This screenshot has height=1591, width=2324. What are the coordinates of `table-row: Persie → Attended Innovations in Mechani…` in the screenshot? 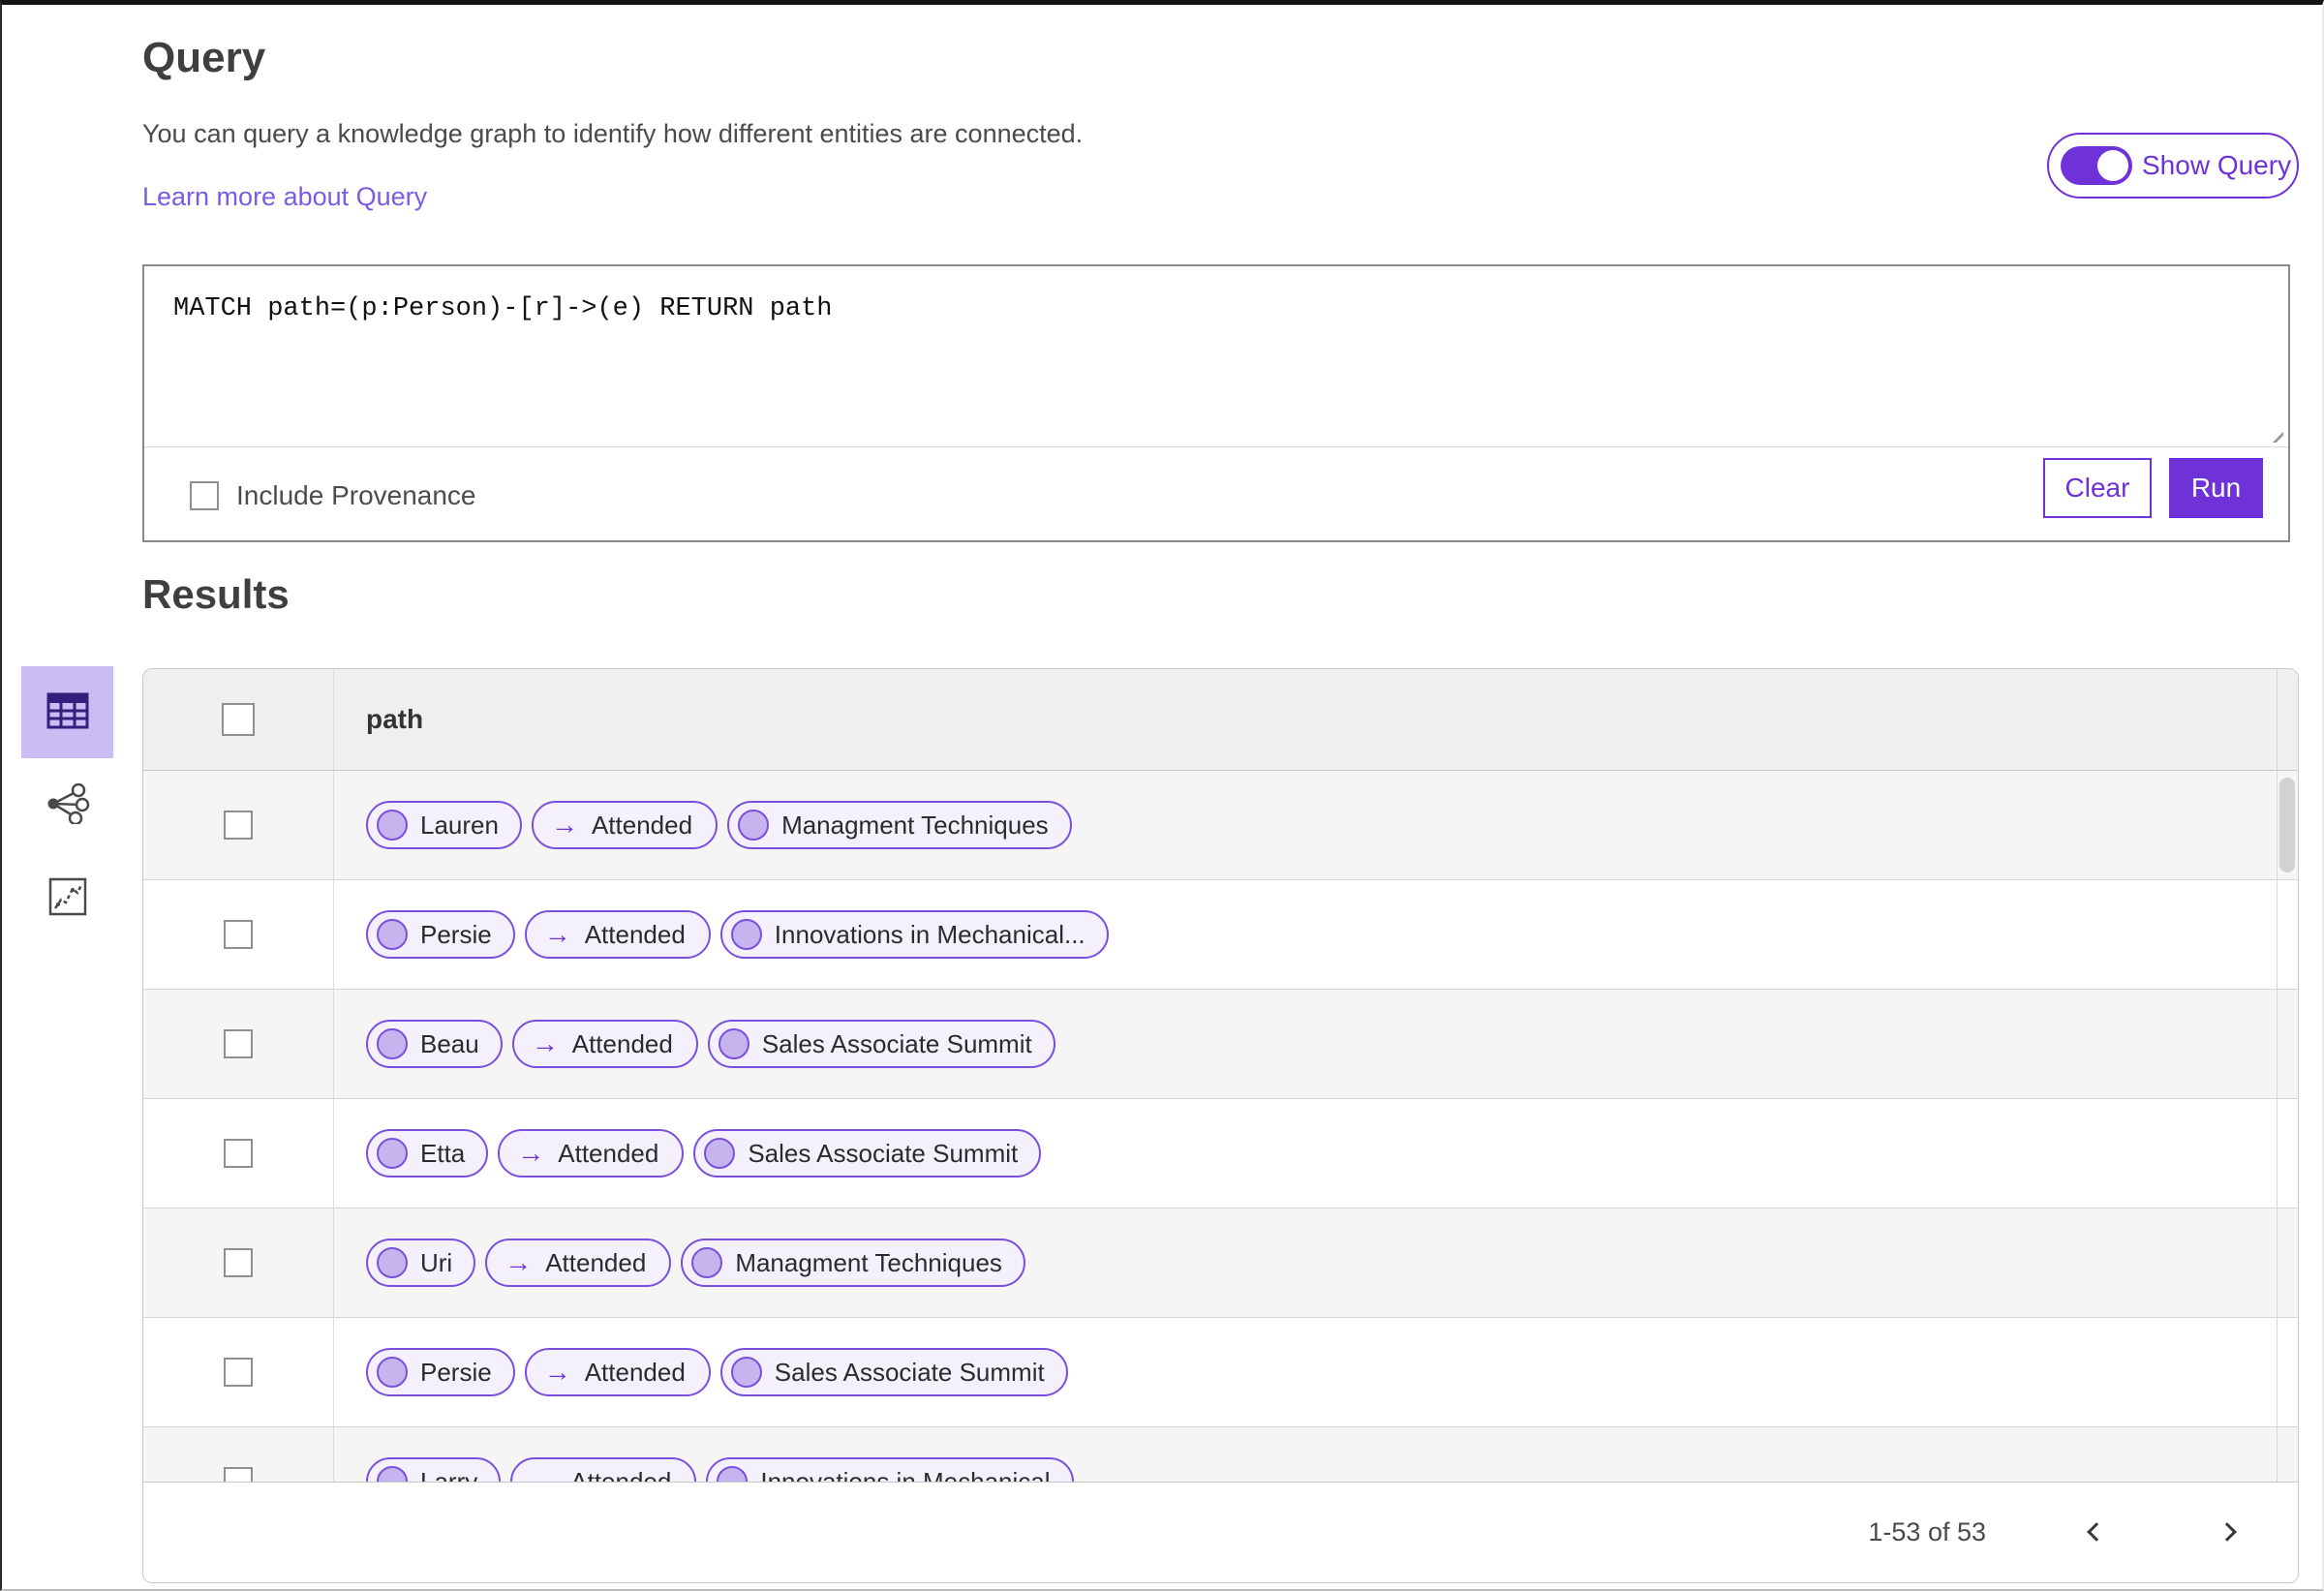 It's located at (1221, 935).